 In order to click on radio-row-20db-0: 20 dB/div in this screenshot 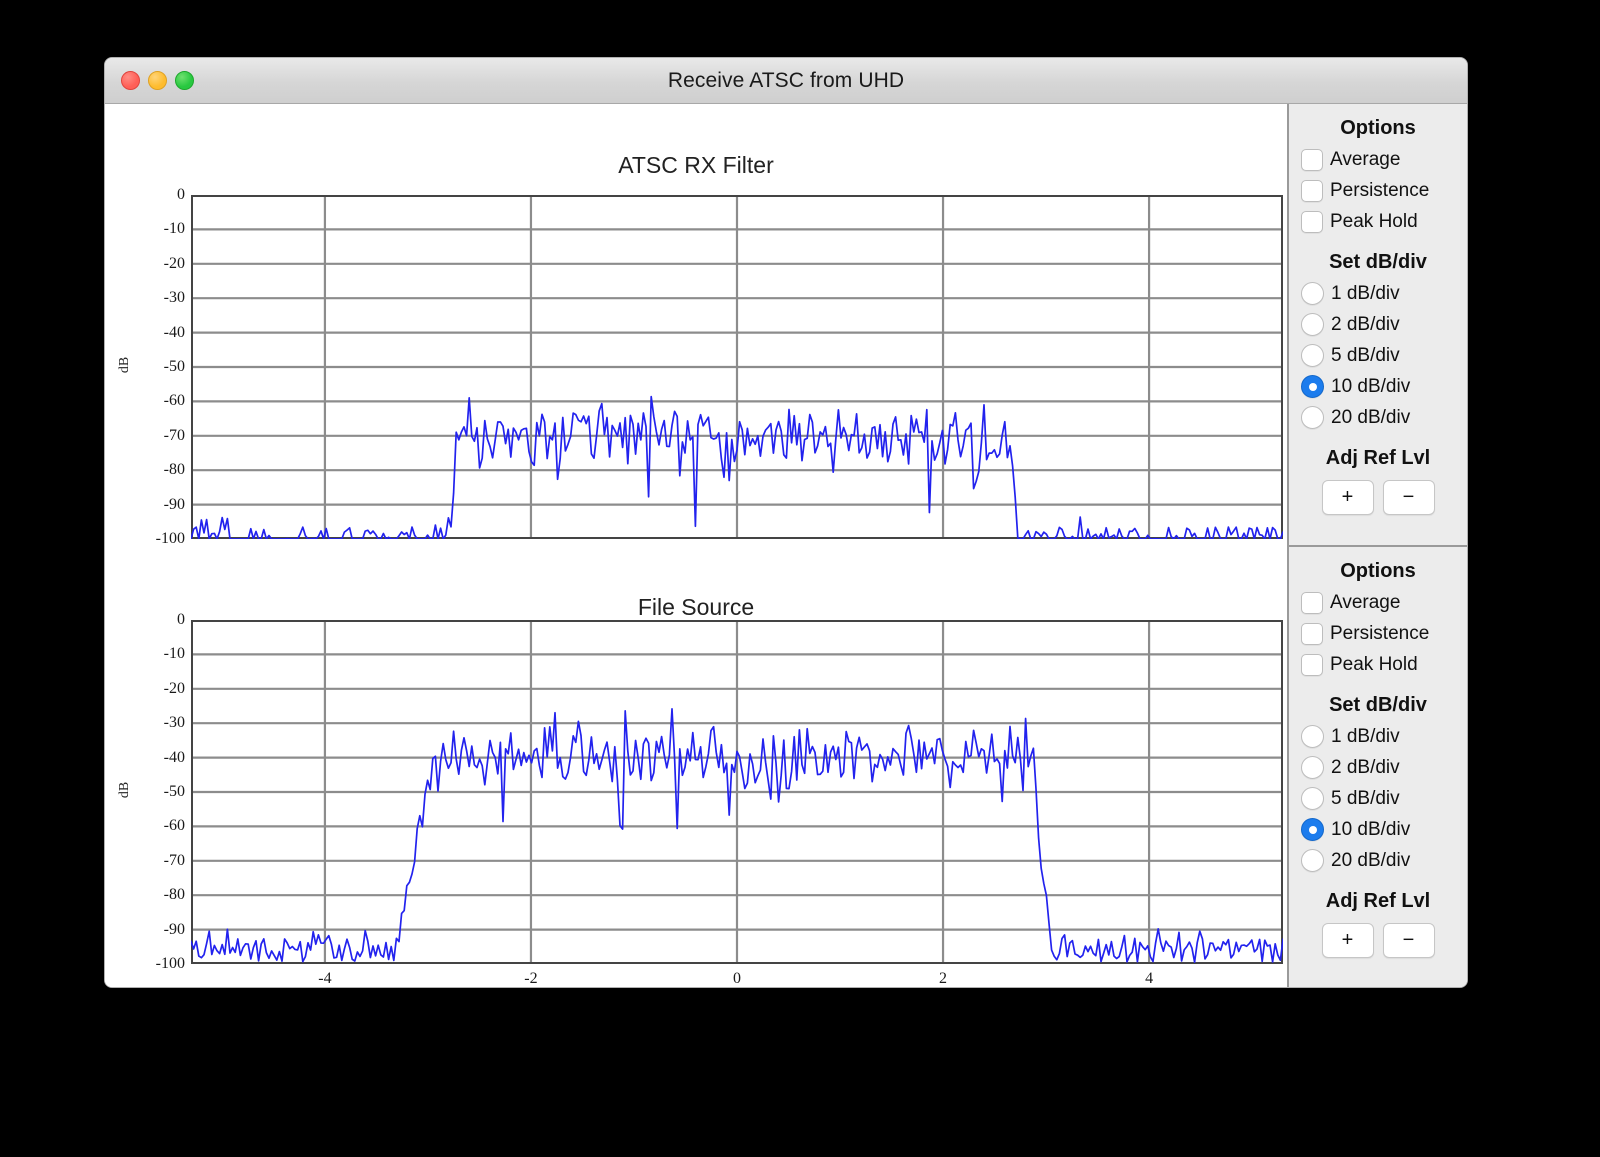, I will do `click(1378, 417)`.